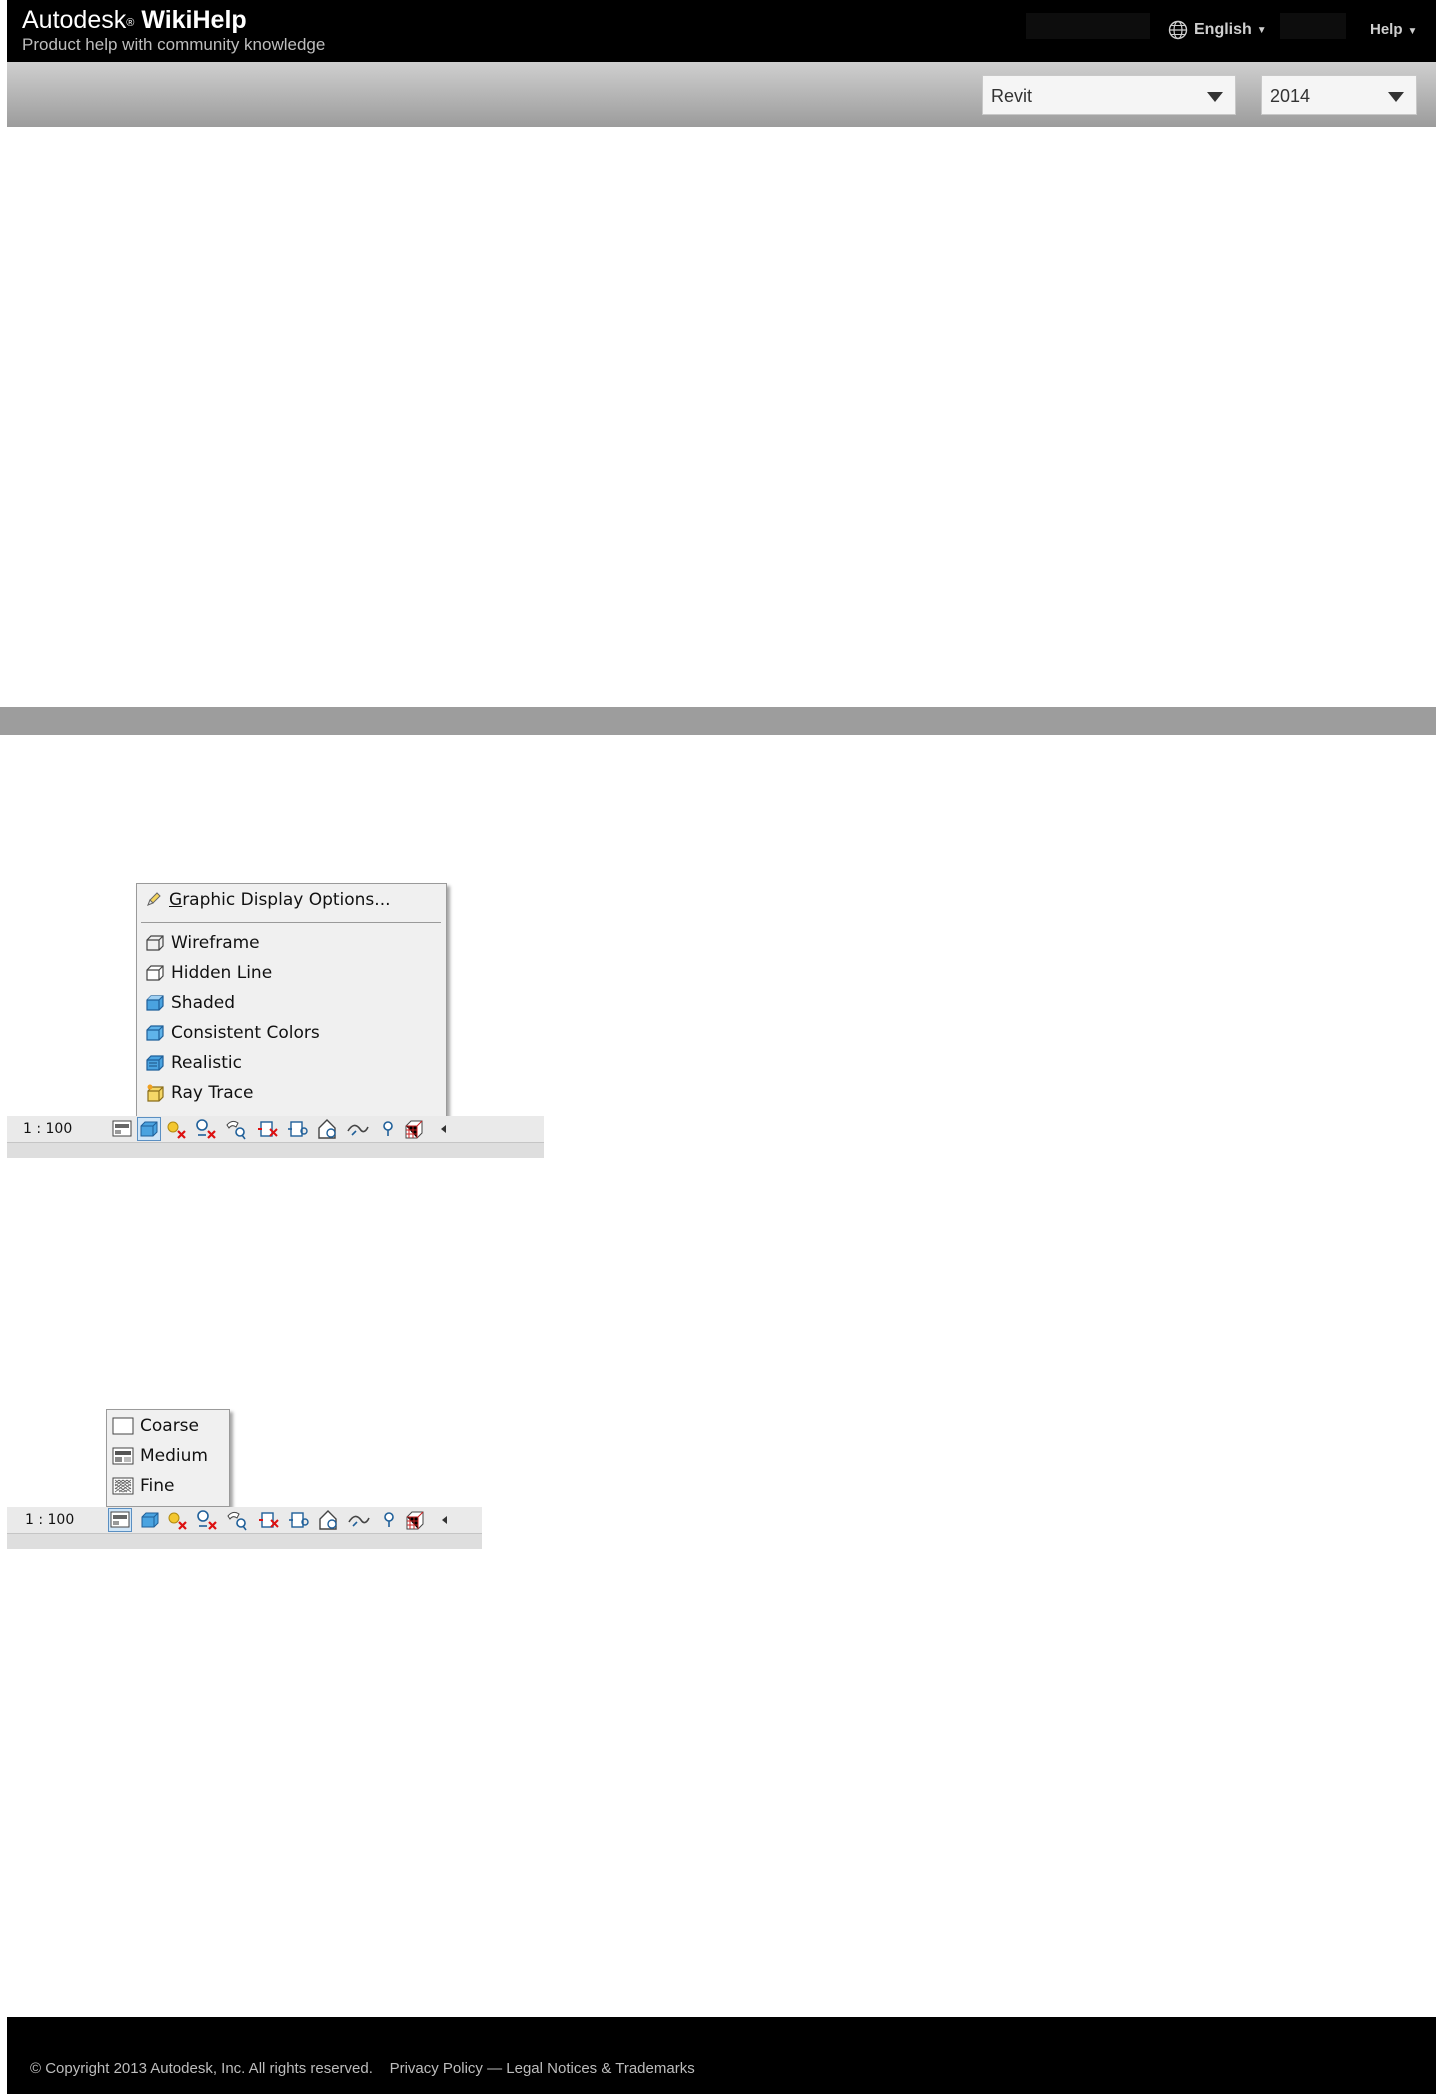 The image size is (1436, 2094). What do you see at coordinates (1339, 95) in the screenshot?
I see `version-select: 2014` at bounding box center [1339, 95].